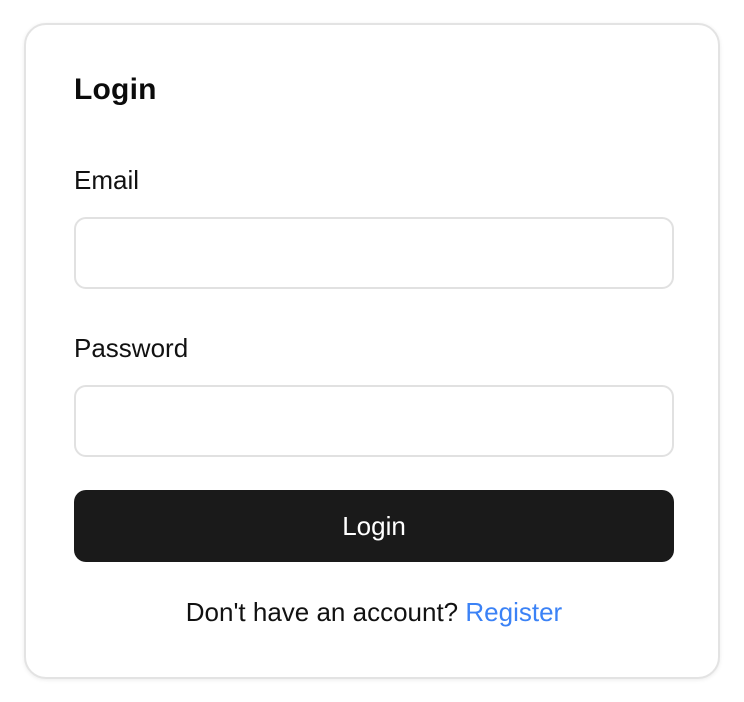 Image resolution: width=744 pixels, height=702 pixels. What do you see at coordinates (322, 612) in the screenshot?
I see `register-prompt-text: Don't have an account?` at bounding box center [322, 612].